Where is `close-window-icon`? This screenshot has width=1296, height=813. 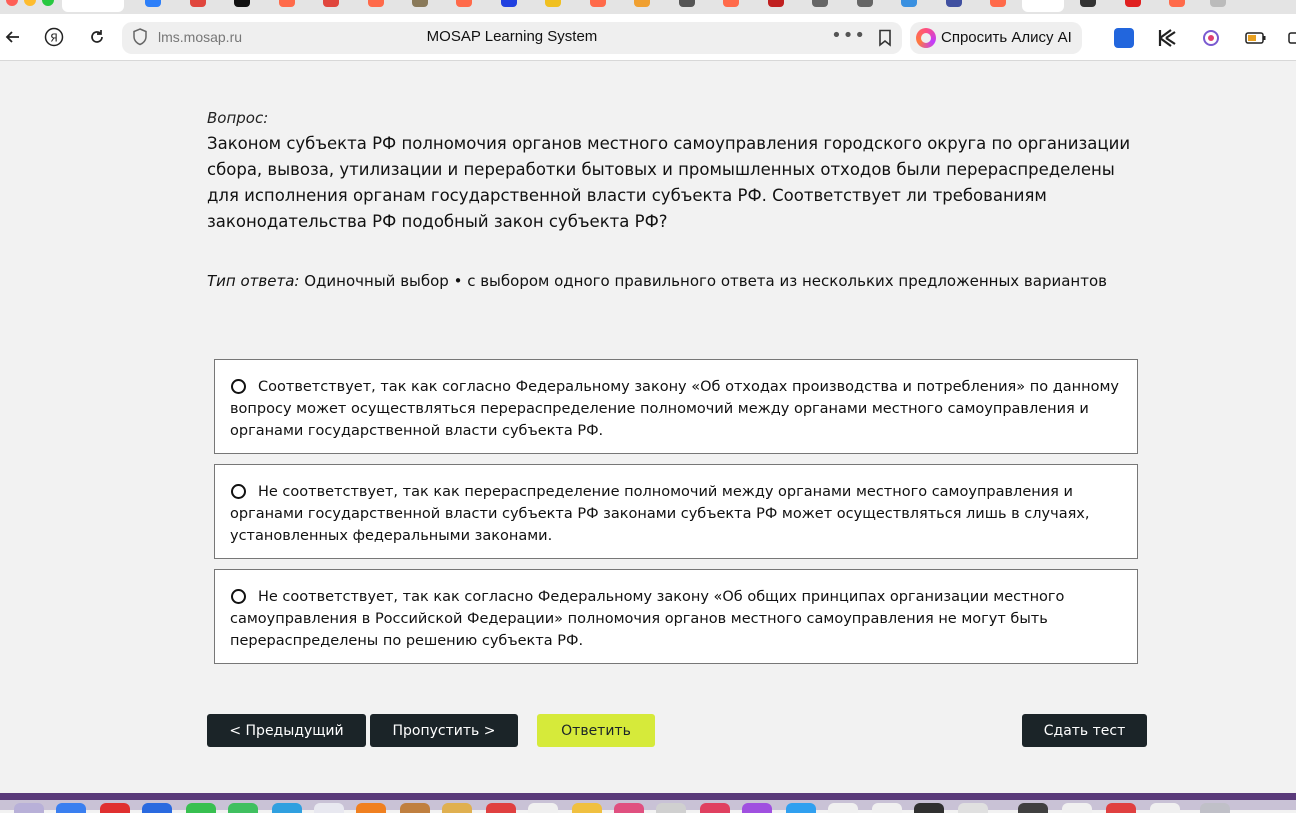
close-window-icon is located at coordinates (12, 3).